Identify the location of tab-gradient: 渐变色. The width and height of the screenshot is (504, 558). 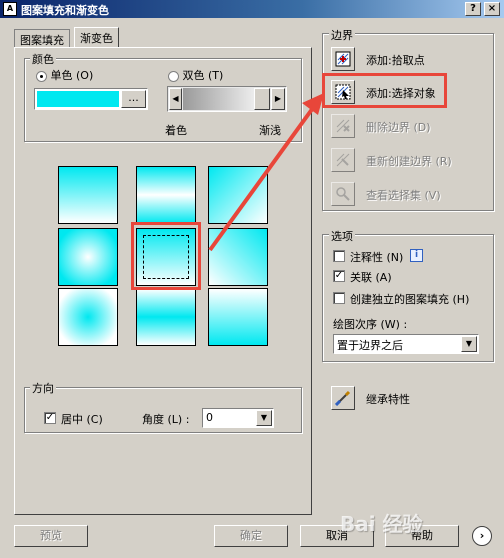
(96, 37).